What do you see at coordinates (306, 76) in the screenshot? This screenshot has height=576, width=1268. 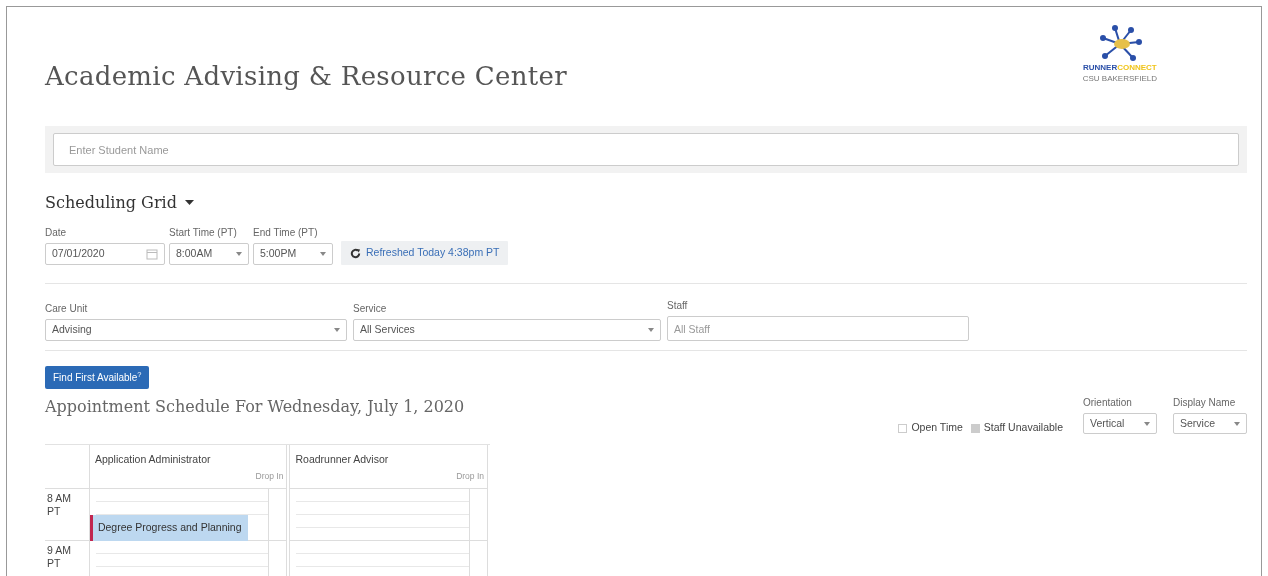 I see `page-title: Academic Advising & Resource Center` at bounding box center [306, 76].